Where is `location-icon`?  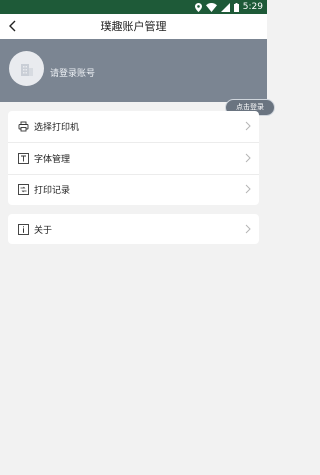 location-icon is located at coordinates (198, 7).